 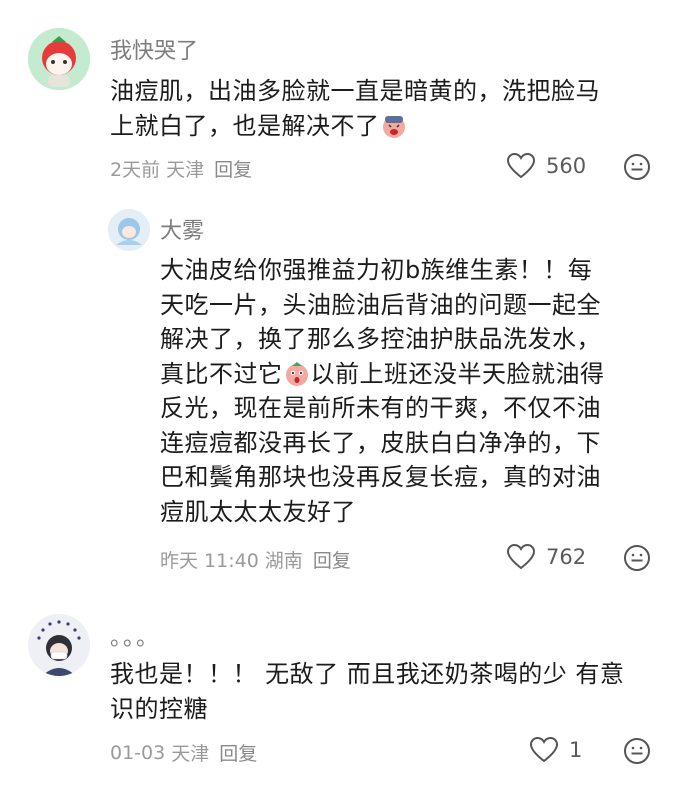 I want to click on comment-meta: 昨天 11:40 湖南 回复, so click(x=255, y=559).